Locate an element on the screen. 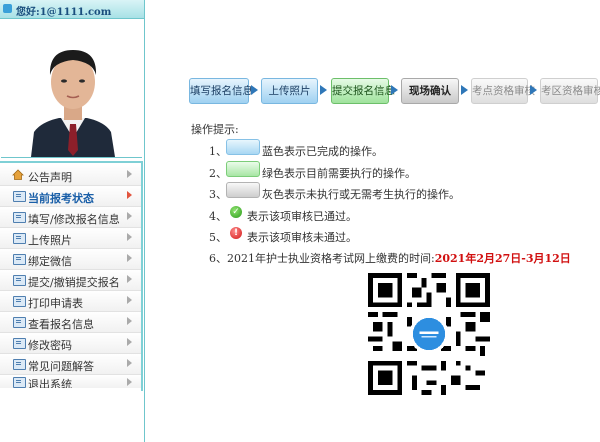 This screenshot has height=442, width=600. sidebar-item-label: 填写/修改报名信息 is located at coordinates (74, 219).